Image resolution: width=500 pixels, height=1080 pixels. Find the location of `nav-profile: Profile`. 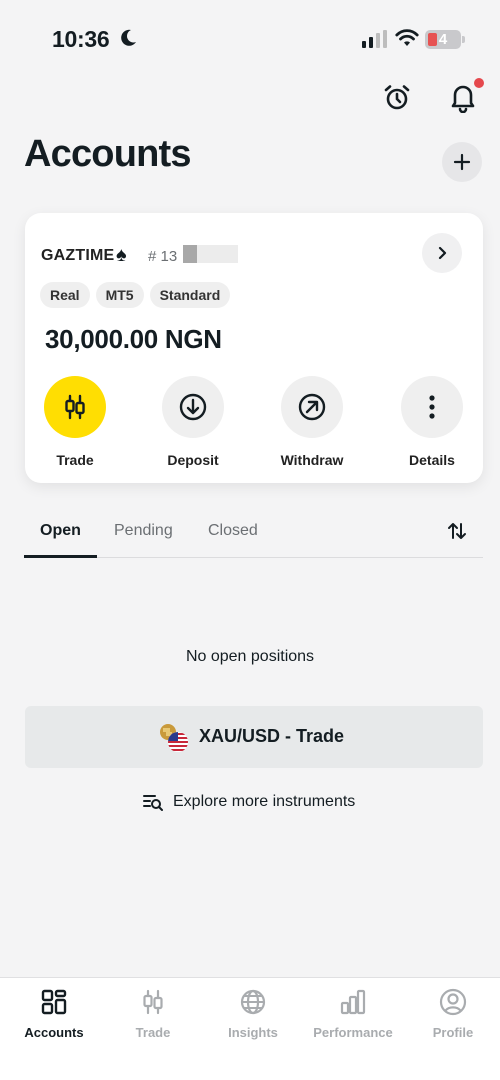

nav-profile: Profile is located at coordinates (451, 1014).